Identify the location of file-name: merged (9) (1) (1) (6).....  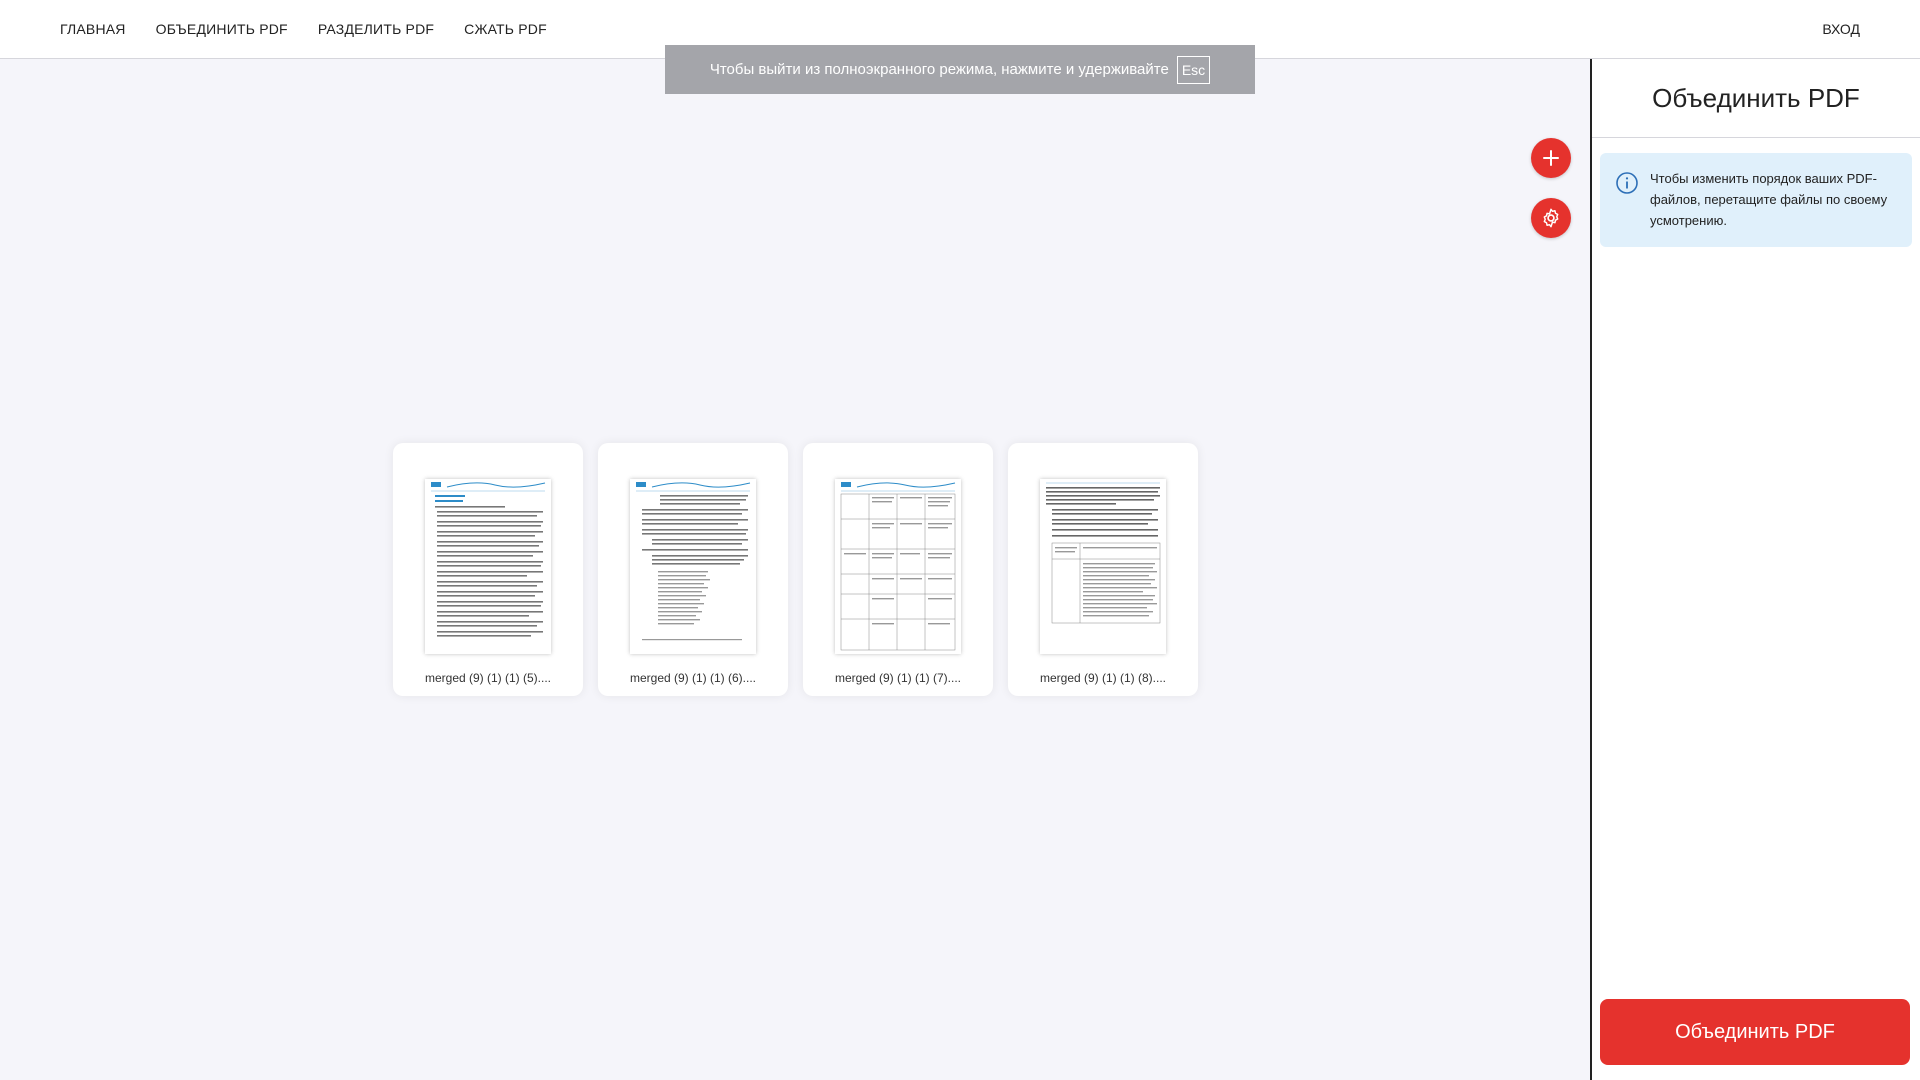
(693, 678).